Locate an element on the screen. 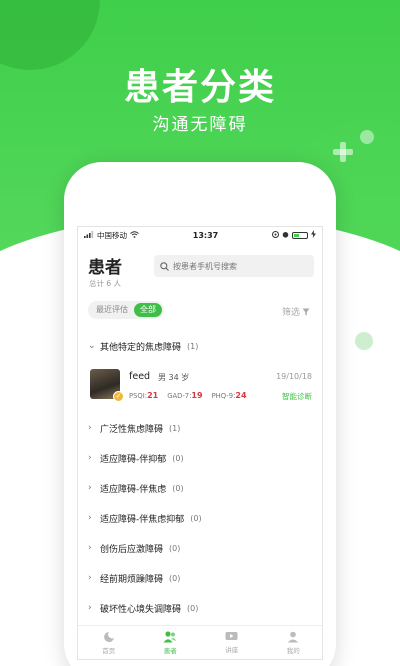 The width and height of the screenshot is (400, 666). wifi-icon is located at coordinates (134, 235).